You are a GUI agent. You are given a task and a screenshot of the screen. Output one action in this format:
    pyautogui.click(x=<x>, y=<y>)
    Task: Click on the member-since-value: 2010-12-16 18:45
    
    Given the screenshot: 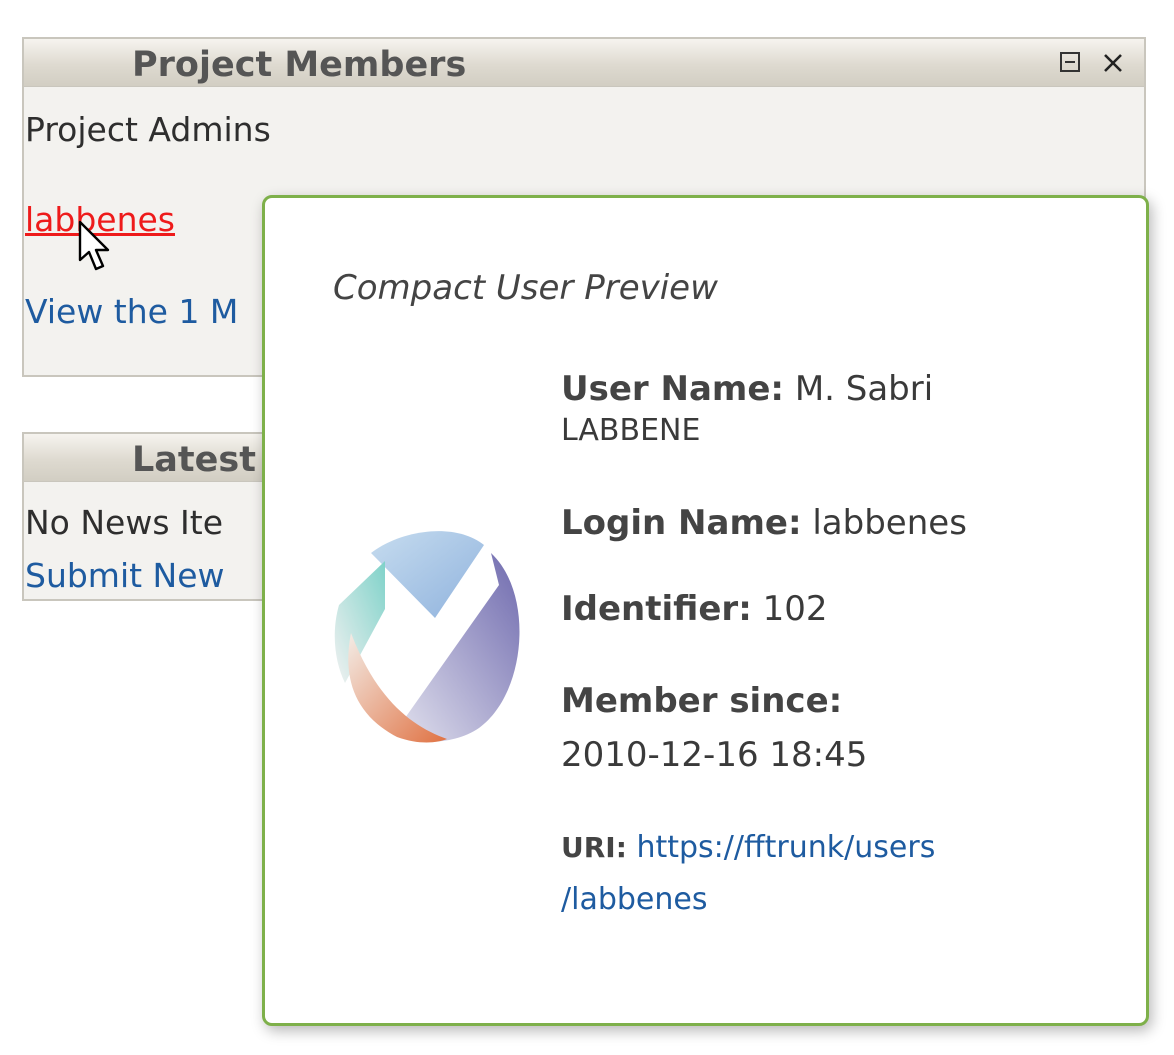 What is the action you would take?
    pyautogui.click(x=714, y=755)
    